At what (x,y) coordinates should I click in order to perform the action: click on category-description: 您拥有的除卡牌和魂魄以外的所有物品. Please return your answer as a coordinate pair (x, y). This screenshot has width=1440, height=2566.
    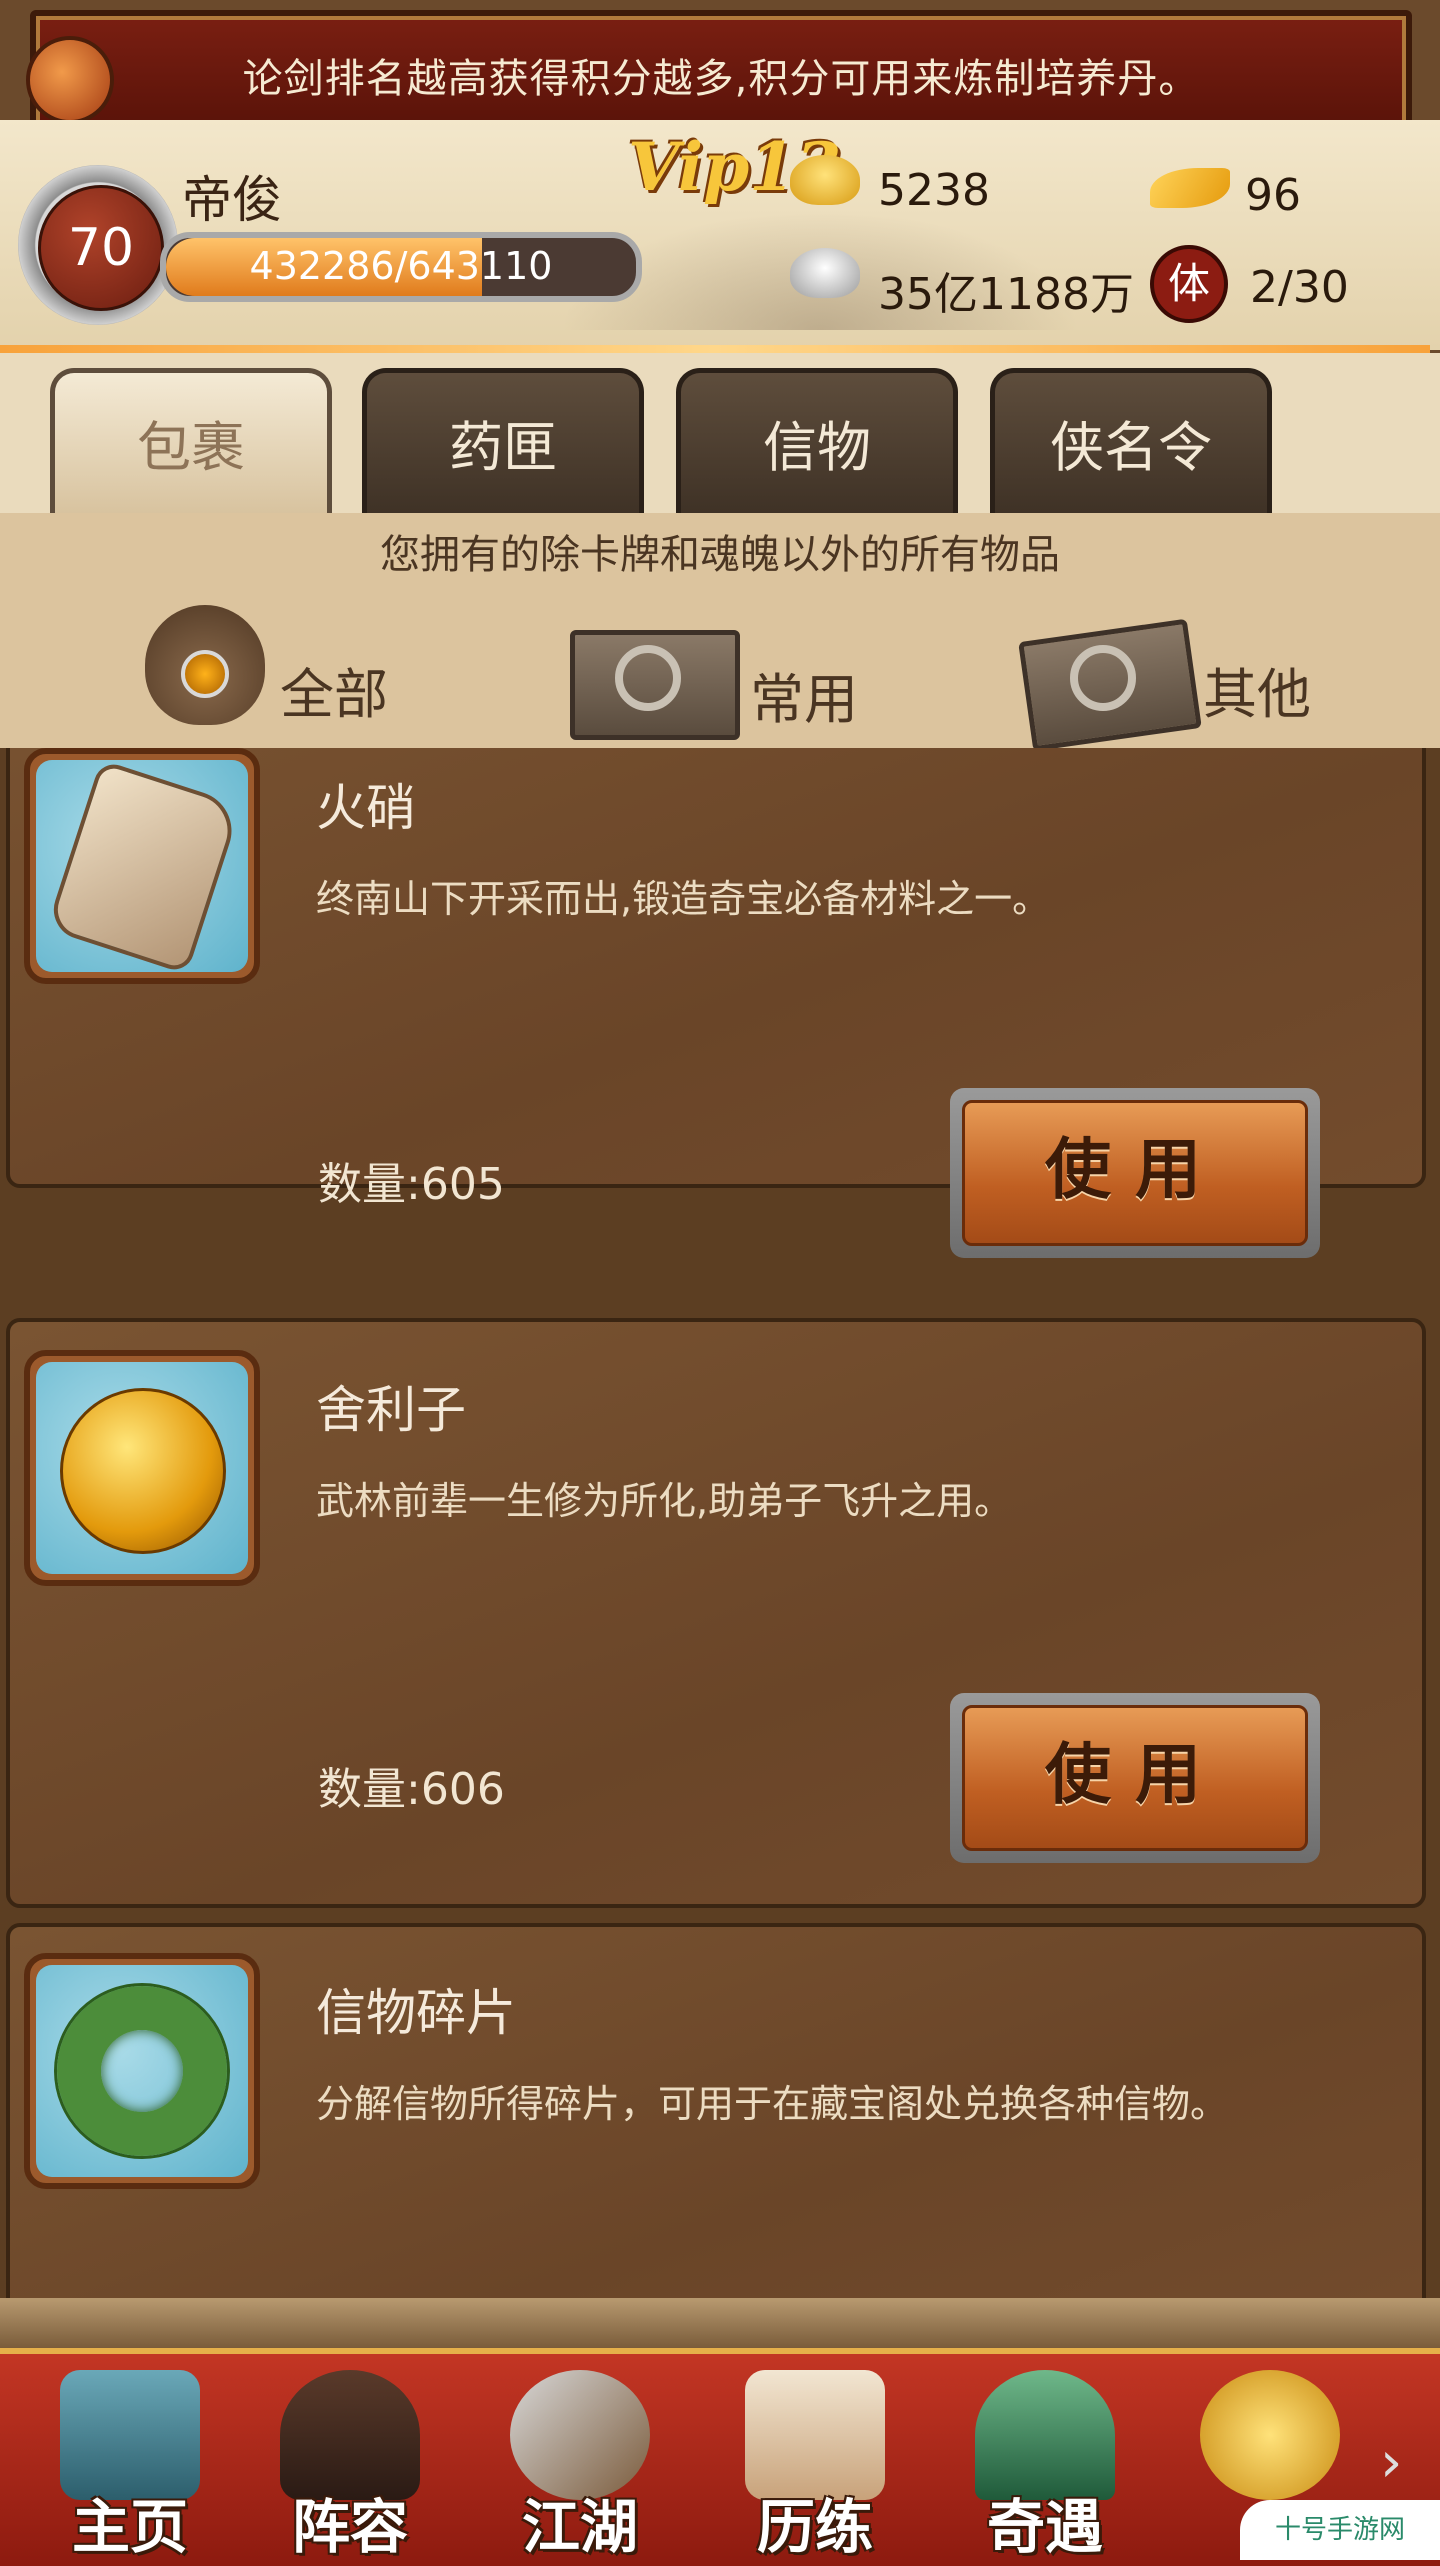
    Looking at the image, I should click on (720, 555).